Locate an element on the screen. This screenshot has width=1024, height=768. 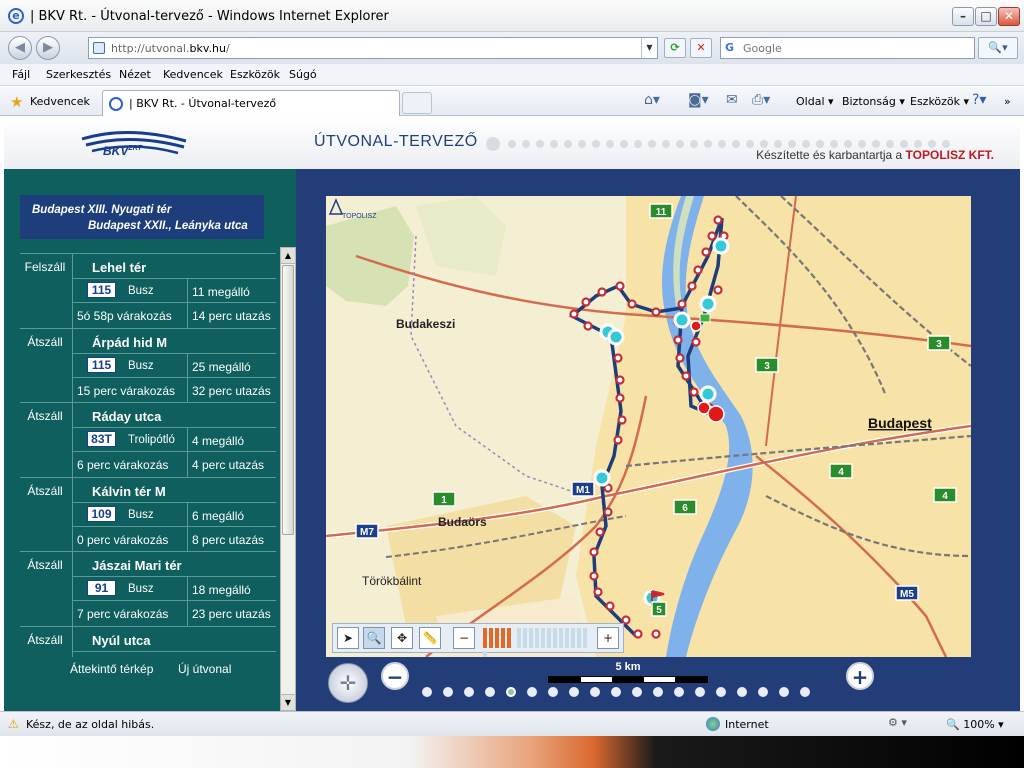
favorites-star-icon: ★ is located at coordinates (16, 102).